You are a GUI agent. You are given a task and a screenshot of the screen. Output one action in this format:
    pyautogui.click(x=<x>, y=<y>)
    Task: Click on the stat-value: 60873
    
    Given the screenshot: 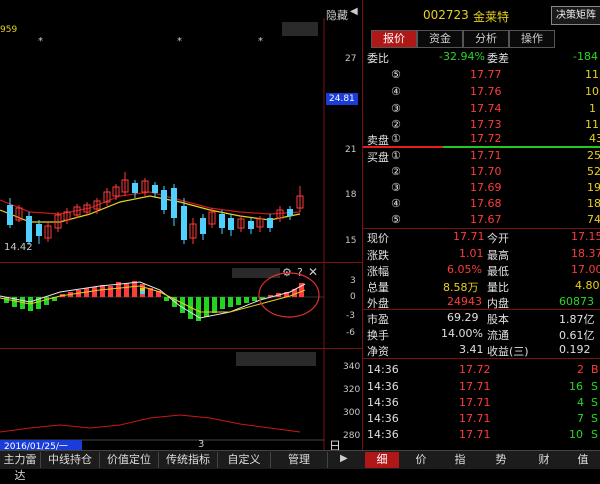 What is the action you would take?
    pyautogui.click(x=576, y=301)
    